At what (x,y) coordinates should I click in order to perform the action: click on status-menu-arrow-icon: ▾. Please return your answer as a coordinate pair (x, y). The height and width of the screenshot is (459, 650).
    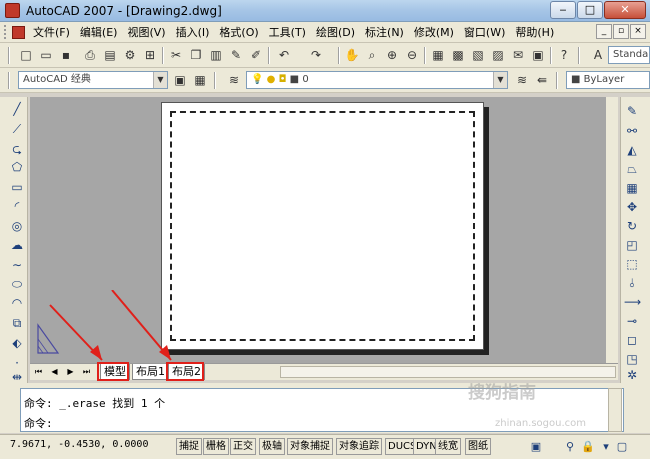
    Looking at the image, I should click on (606, 447).